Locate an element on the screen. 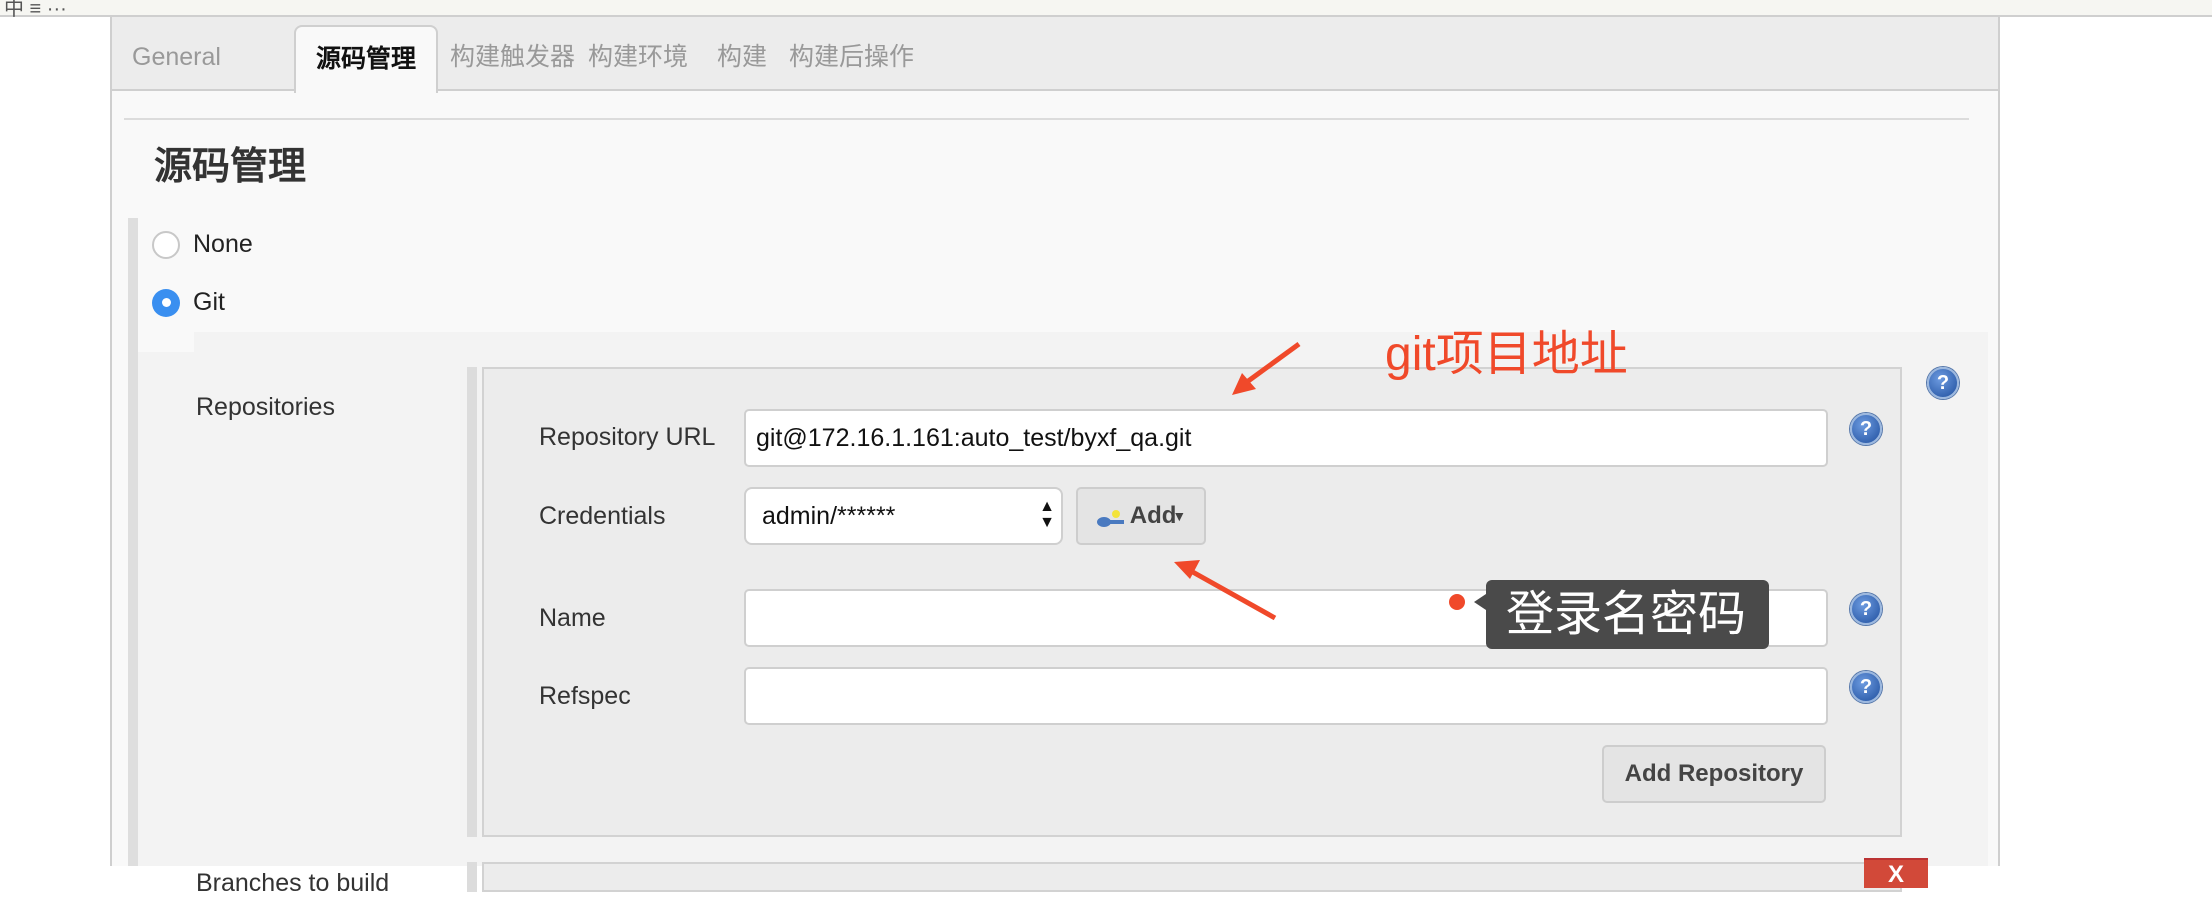  branches-label: Branches to build is located at coordinates (293, 883).